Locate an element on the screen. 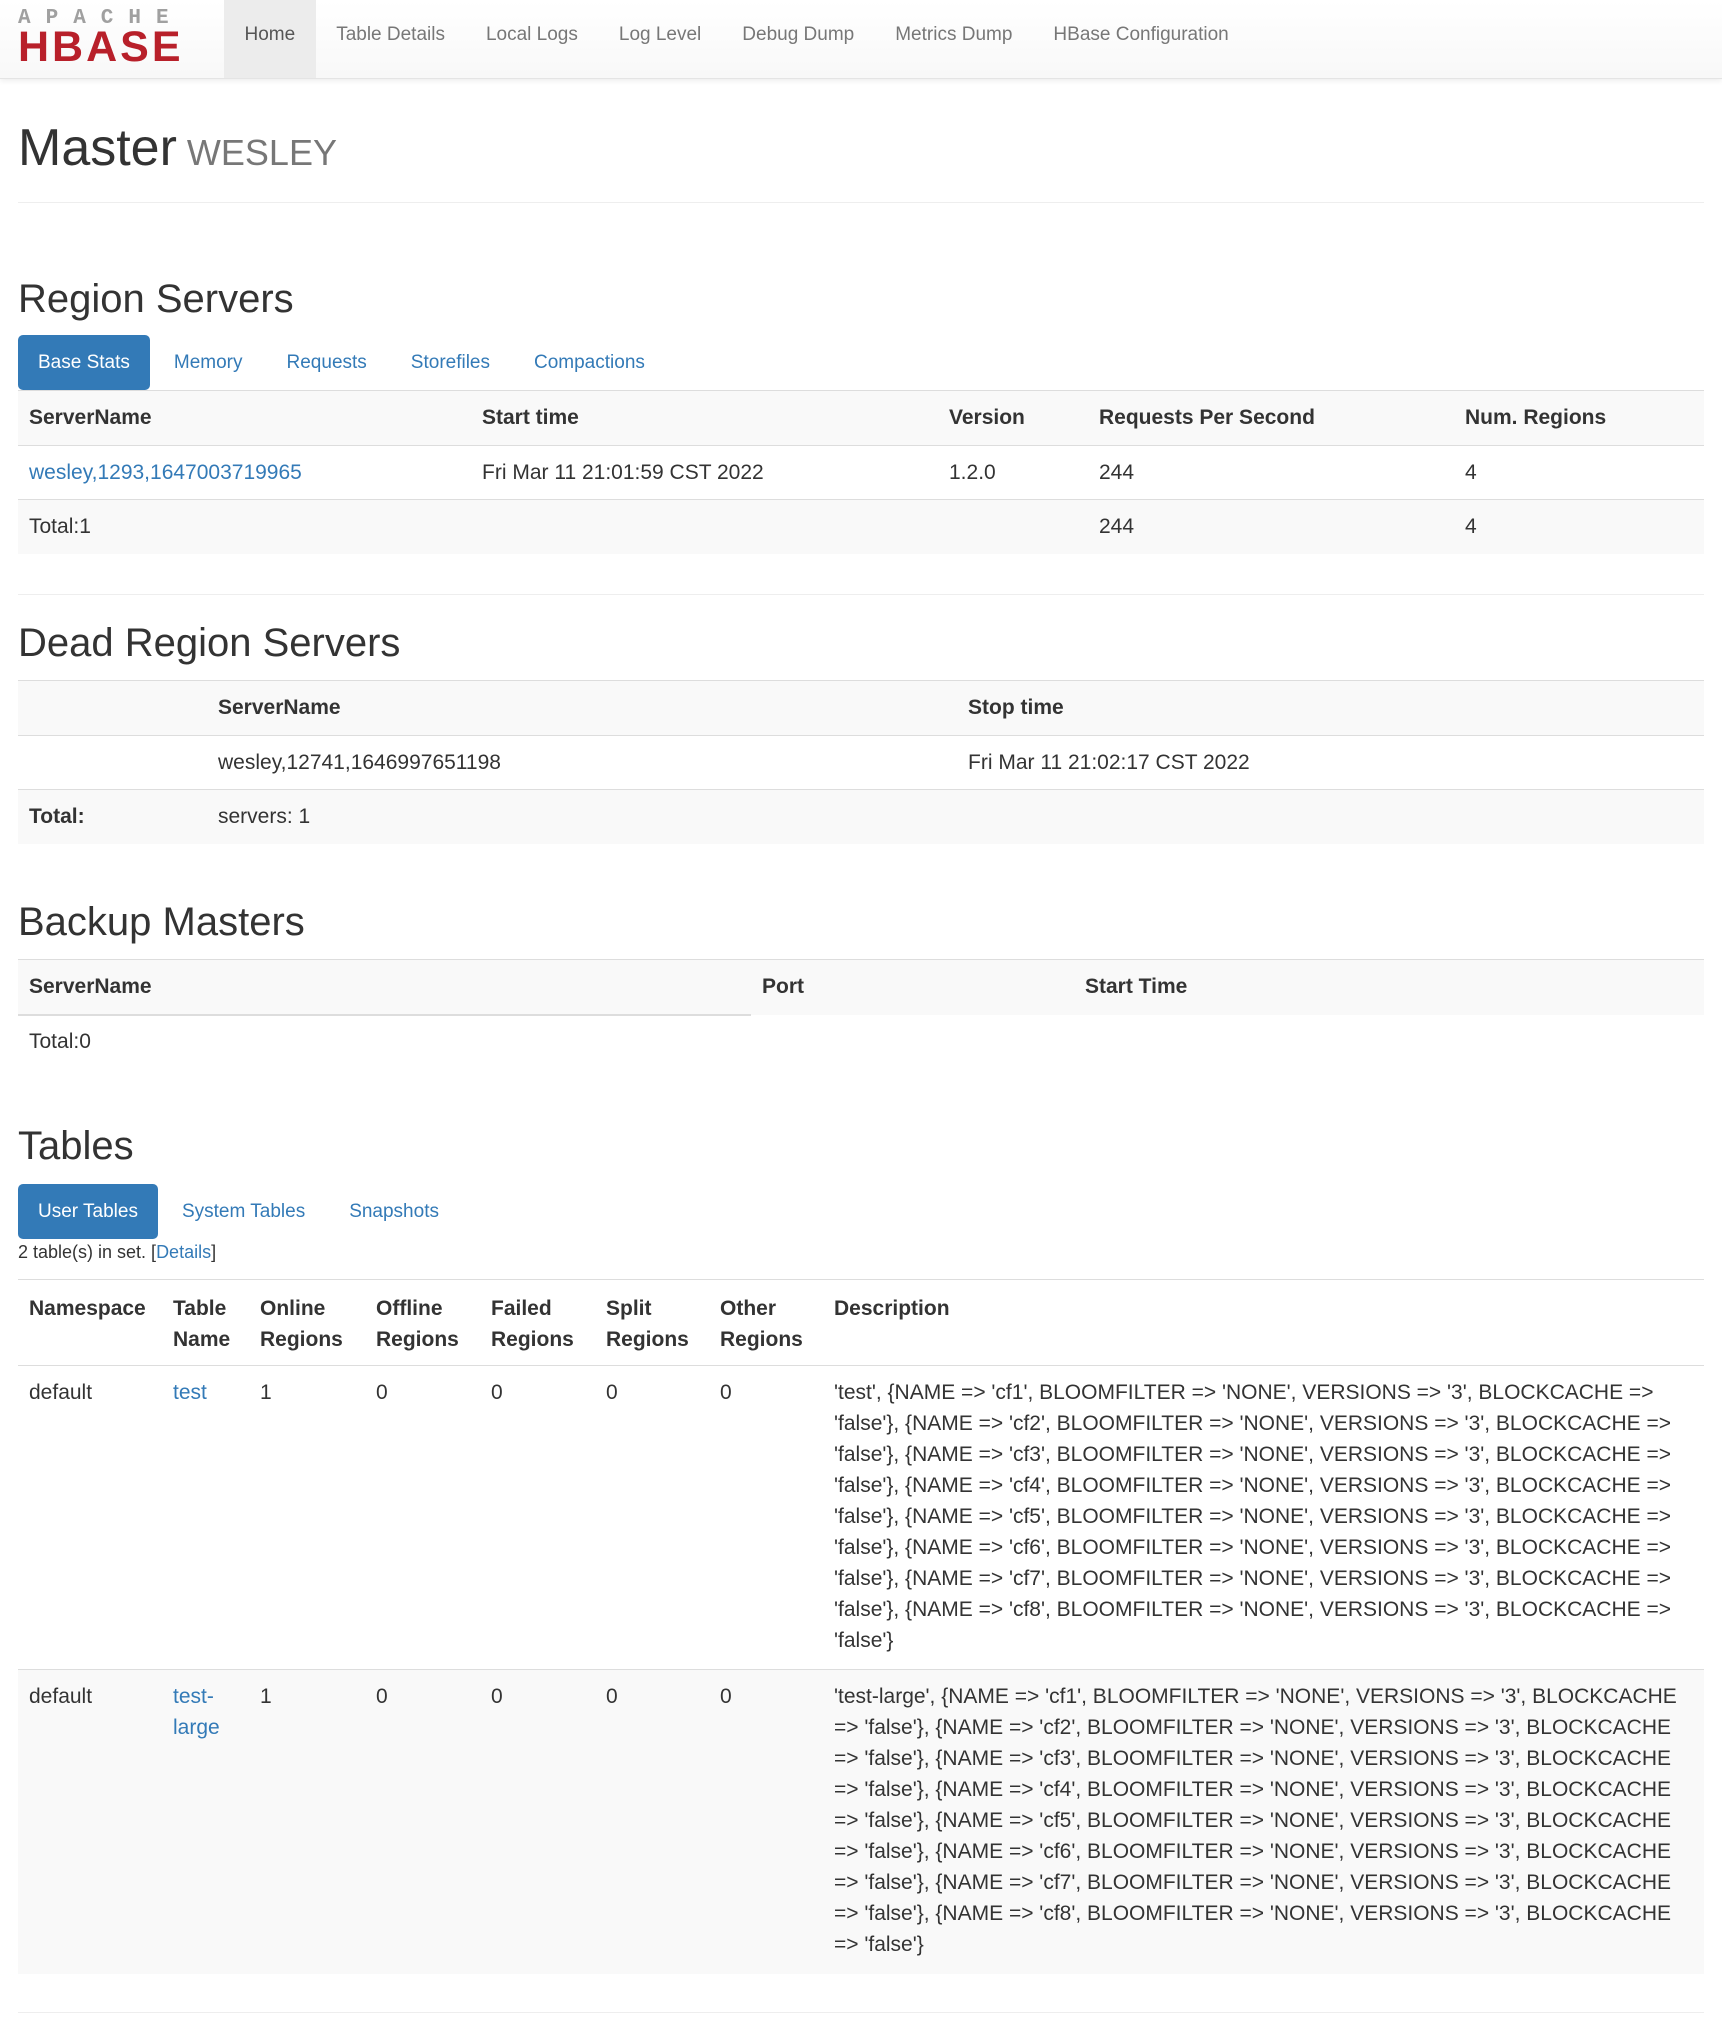 The height and width of the screenshot is (2024, 1722). col-online-regions: Online Regions is located at coordinates (307, 1322).